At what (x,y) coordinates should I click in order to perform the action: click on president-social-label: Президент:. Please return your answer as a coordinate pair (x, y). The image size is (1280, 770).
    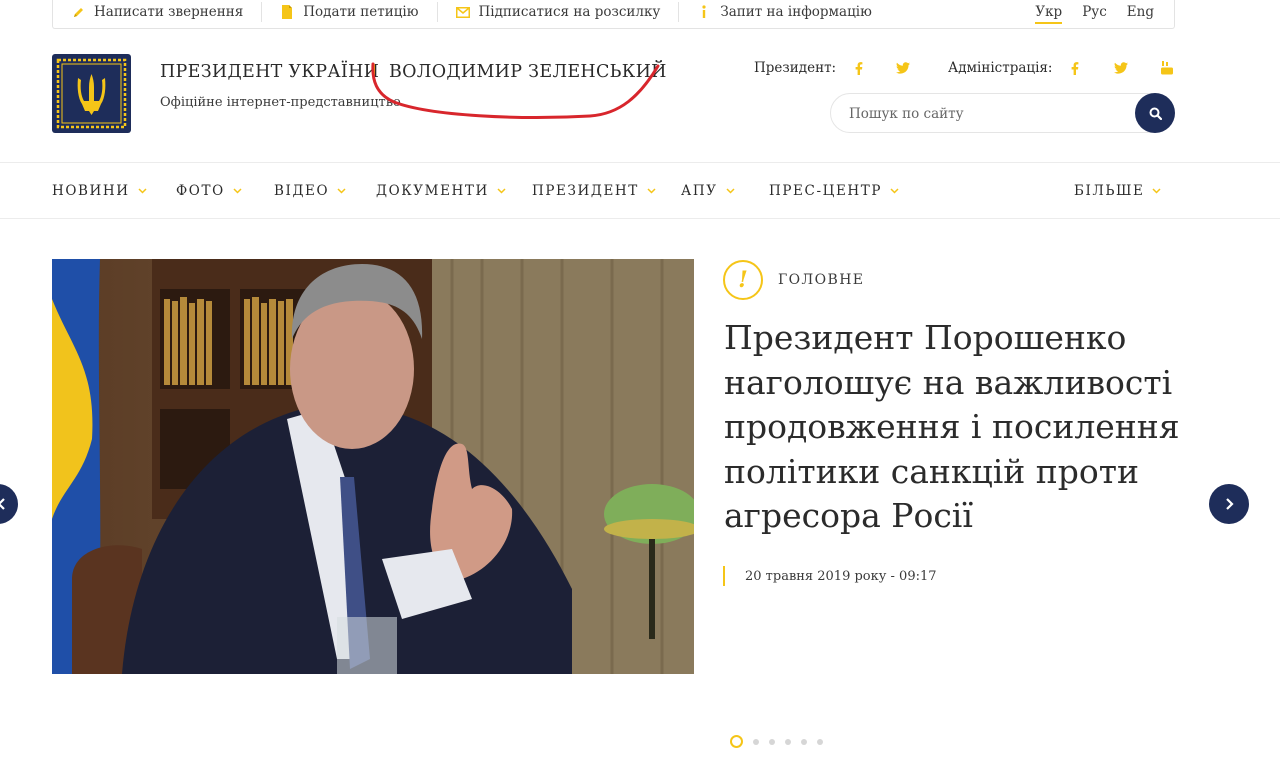
    Looking at the image, I should click on (795, 68).